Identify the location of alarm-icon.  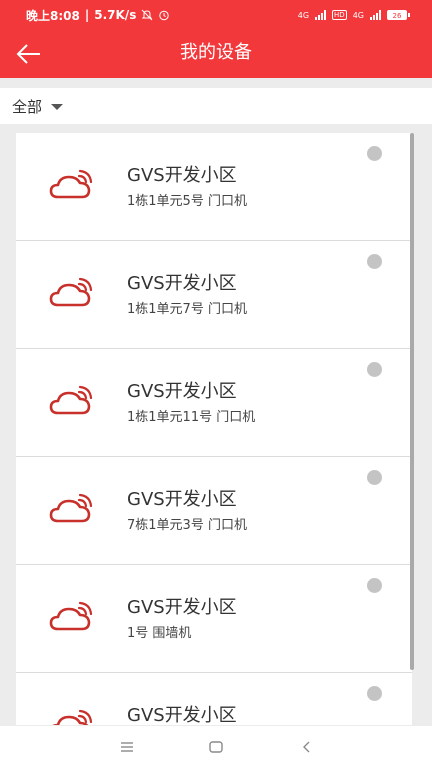
(164, 15).